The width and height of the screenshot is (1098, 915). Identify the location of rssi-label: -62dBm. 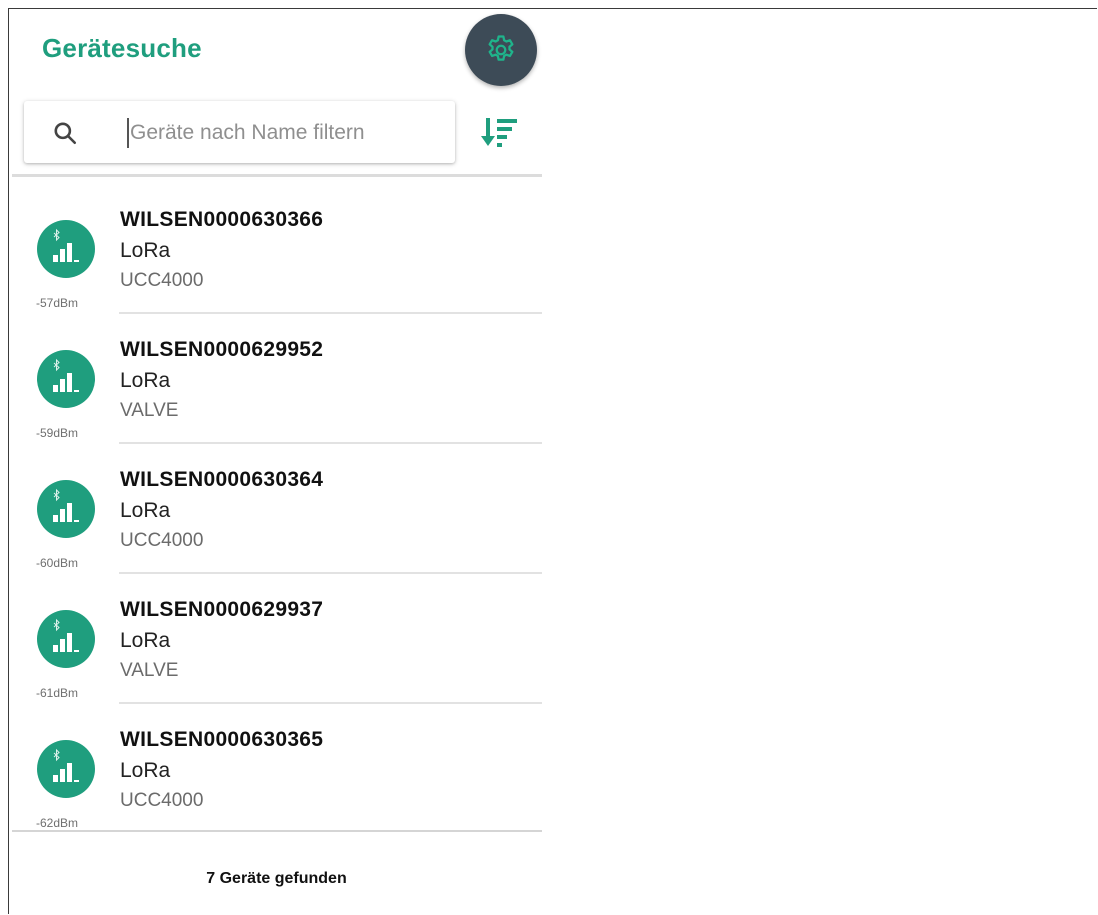
(57, 823).